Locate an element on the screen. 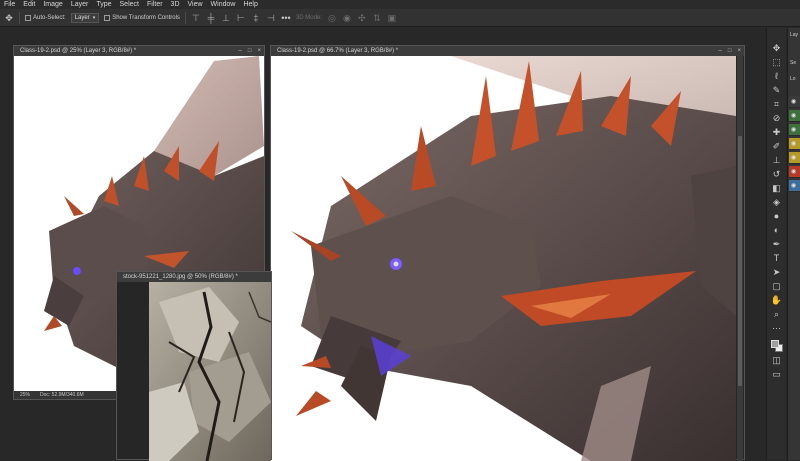 The width and height of the screenshot is (800, 461). align-right-icon: ⊣ is located at coordinates (271, 18).